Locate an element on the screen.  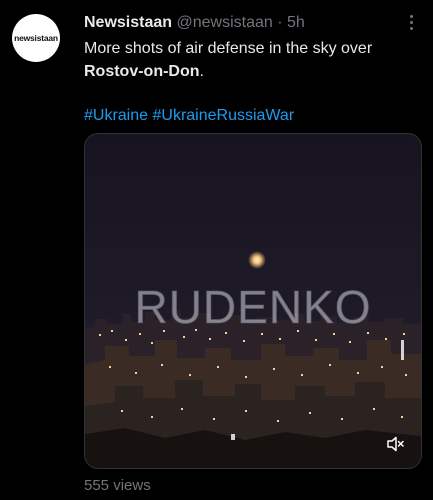
user-handle: @newsistaan is located at coordinates (225, 22).